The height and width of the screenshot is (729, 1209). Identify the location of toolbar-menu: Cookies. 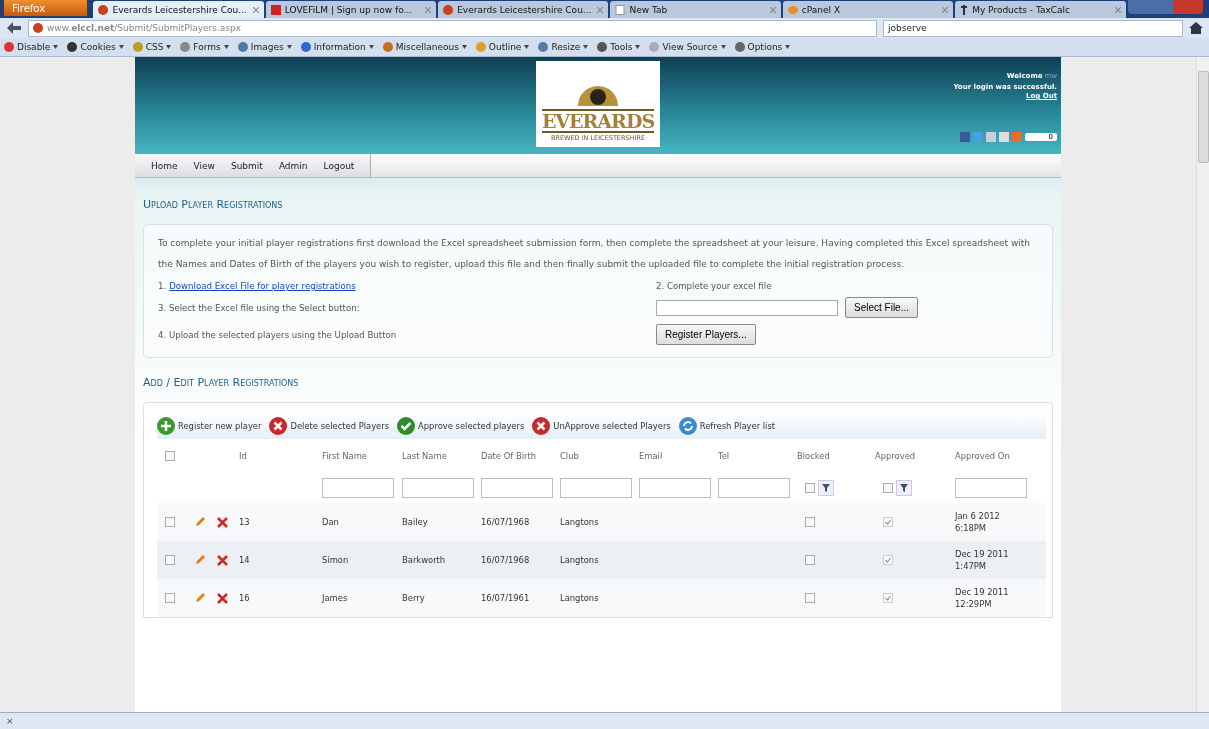
(95, 47).